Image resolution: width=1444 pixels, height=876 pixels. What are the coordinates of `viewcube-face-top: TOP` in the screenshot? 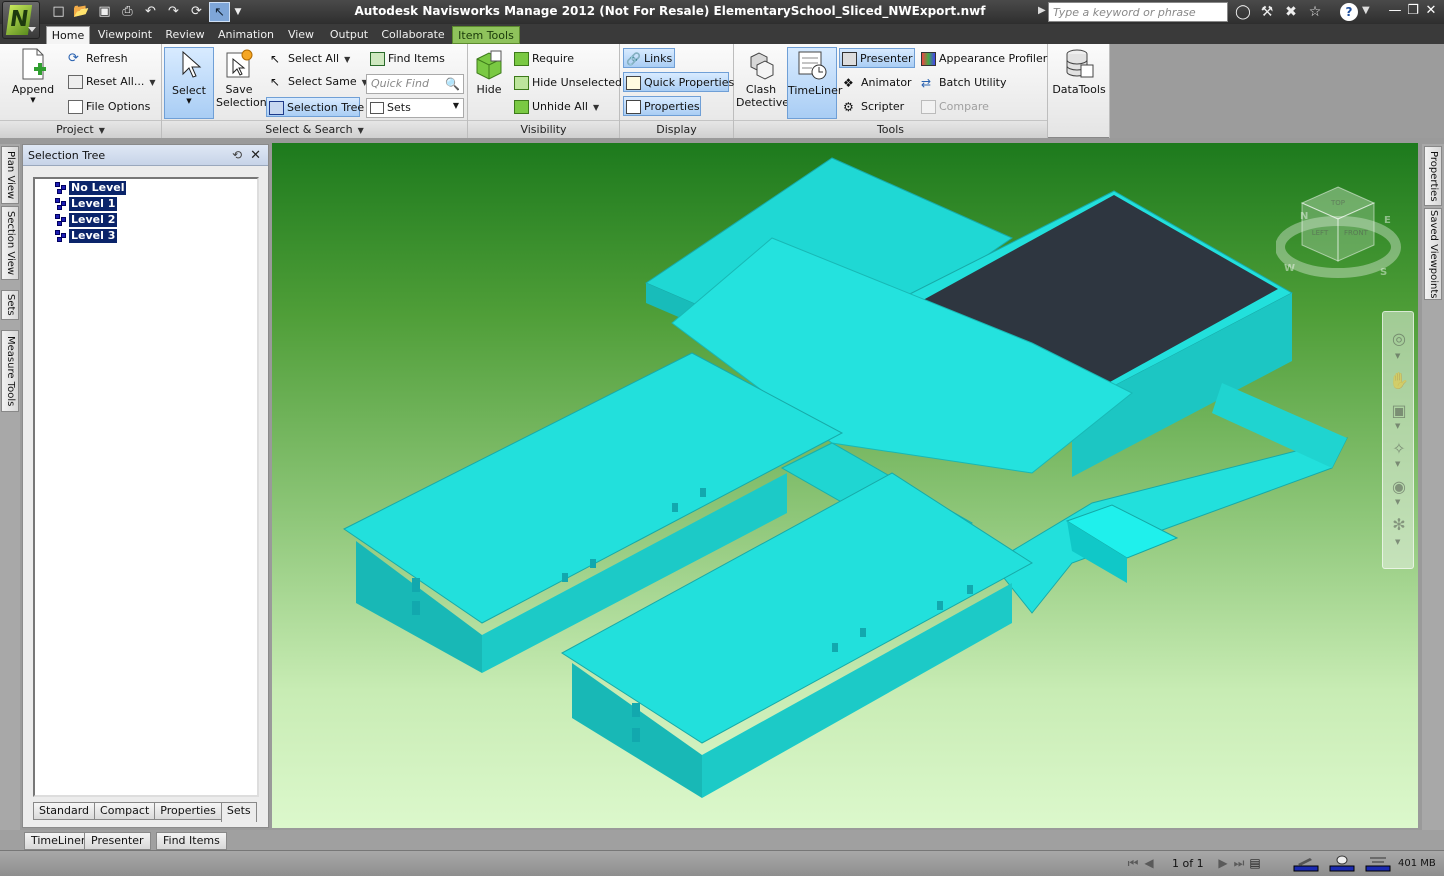 It's located at (1337, 203).